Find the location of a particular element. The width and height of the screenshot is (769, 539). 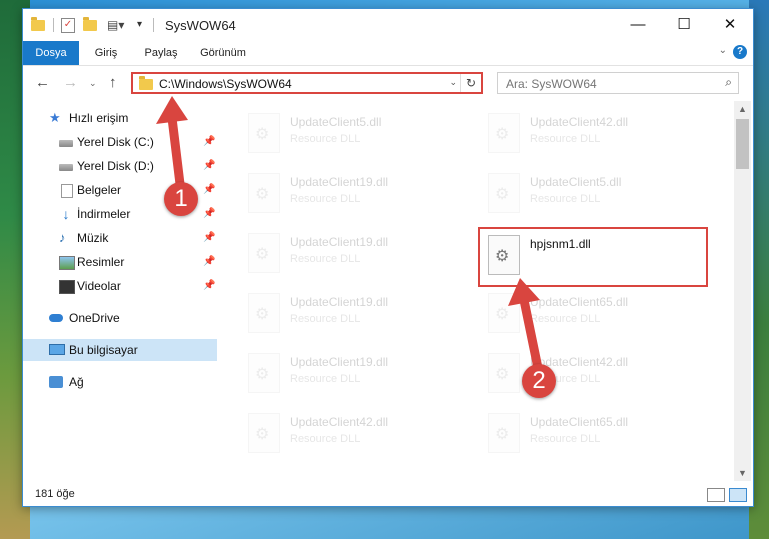

sidebar-item-label: Ağ is located at coordinates (76, 382).